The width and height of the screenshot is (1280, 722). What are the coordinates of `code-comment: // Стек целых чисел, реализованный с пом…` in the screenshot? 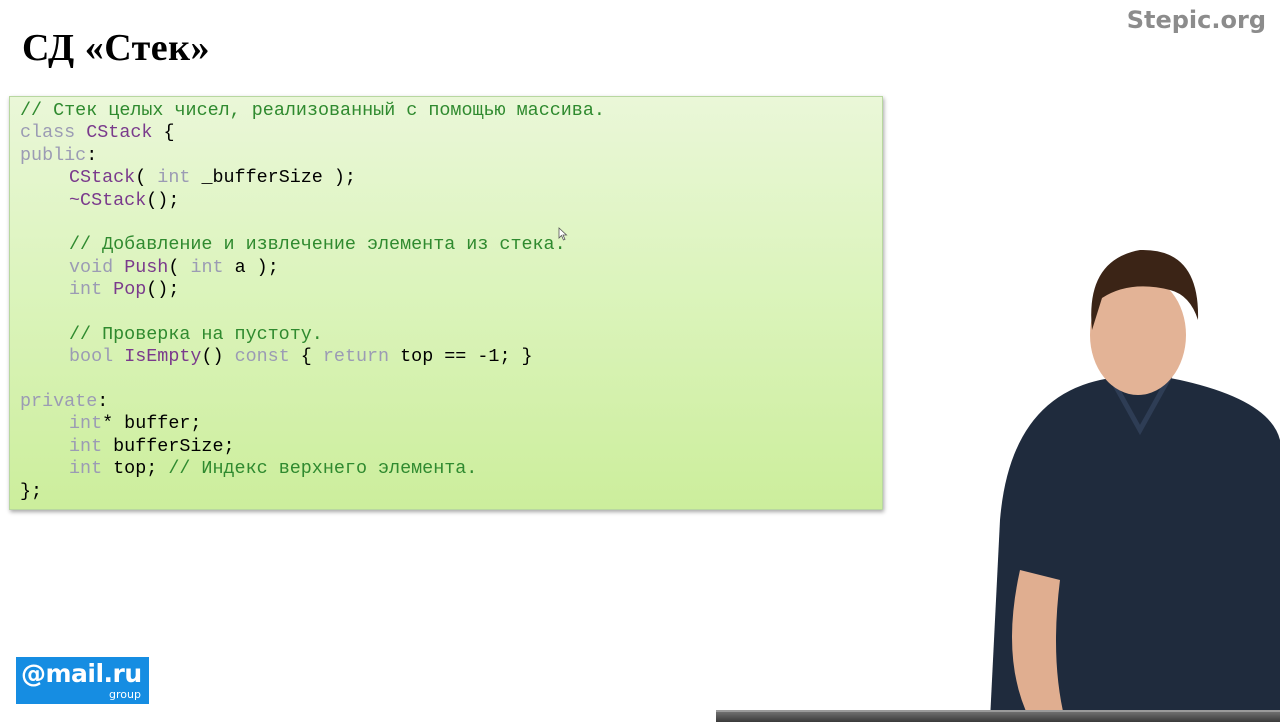 It's located at (312, 110).